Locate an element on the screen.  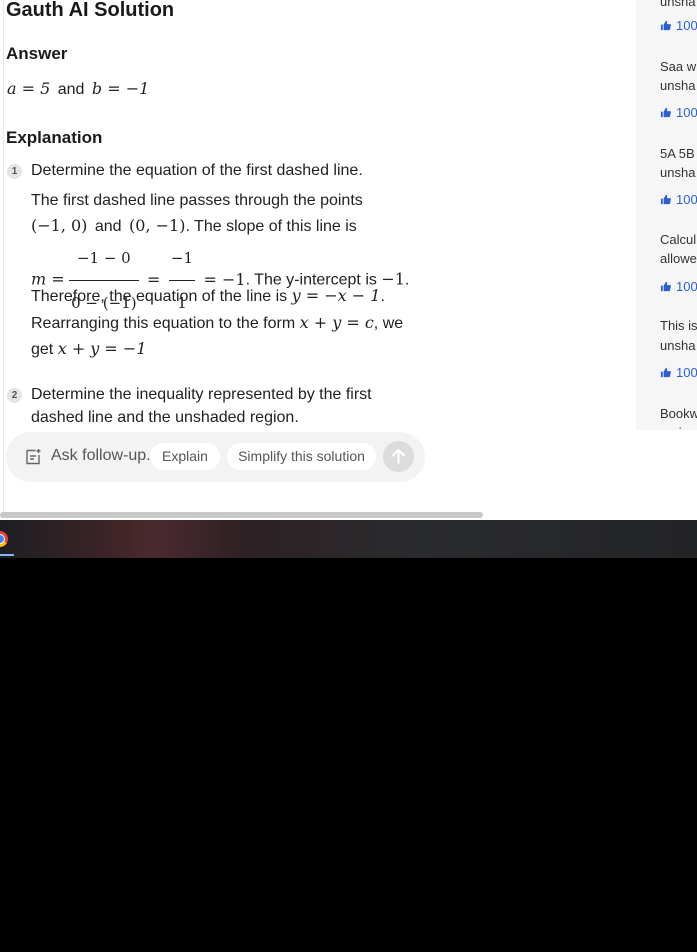
line-equation-text: Therefore, the equation of the line is is located at coordinates (159, 296).